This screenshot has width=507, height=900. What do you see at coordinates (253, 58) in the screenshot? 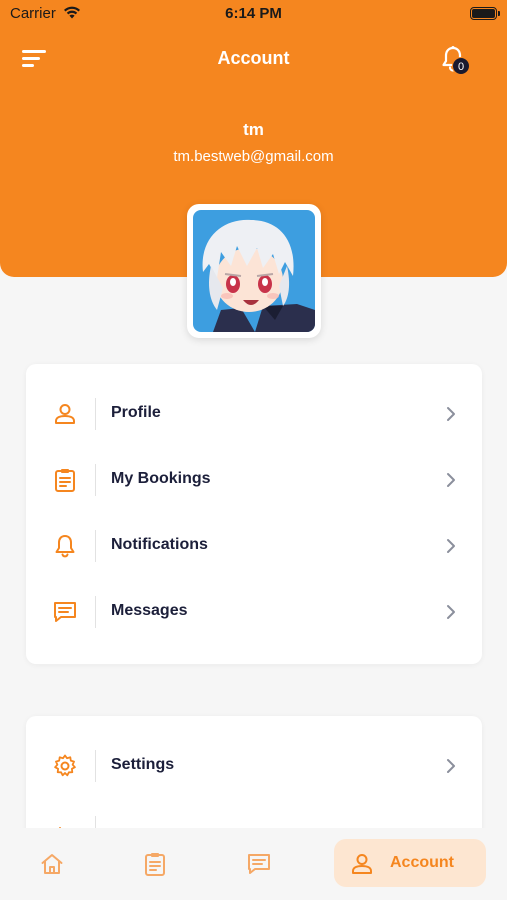
I see `page-title: Account` at bounding box center [253, 58].